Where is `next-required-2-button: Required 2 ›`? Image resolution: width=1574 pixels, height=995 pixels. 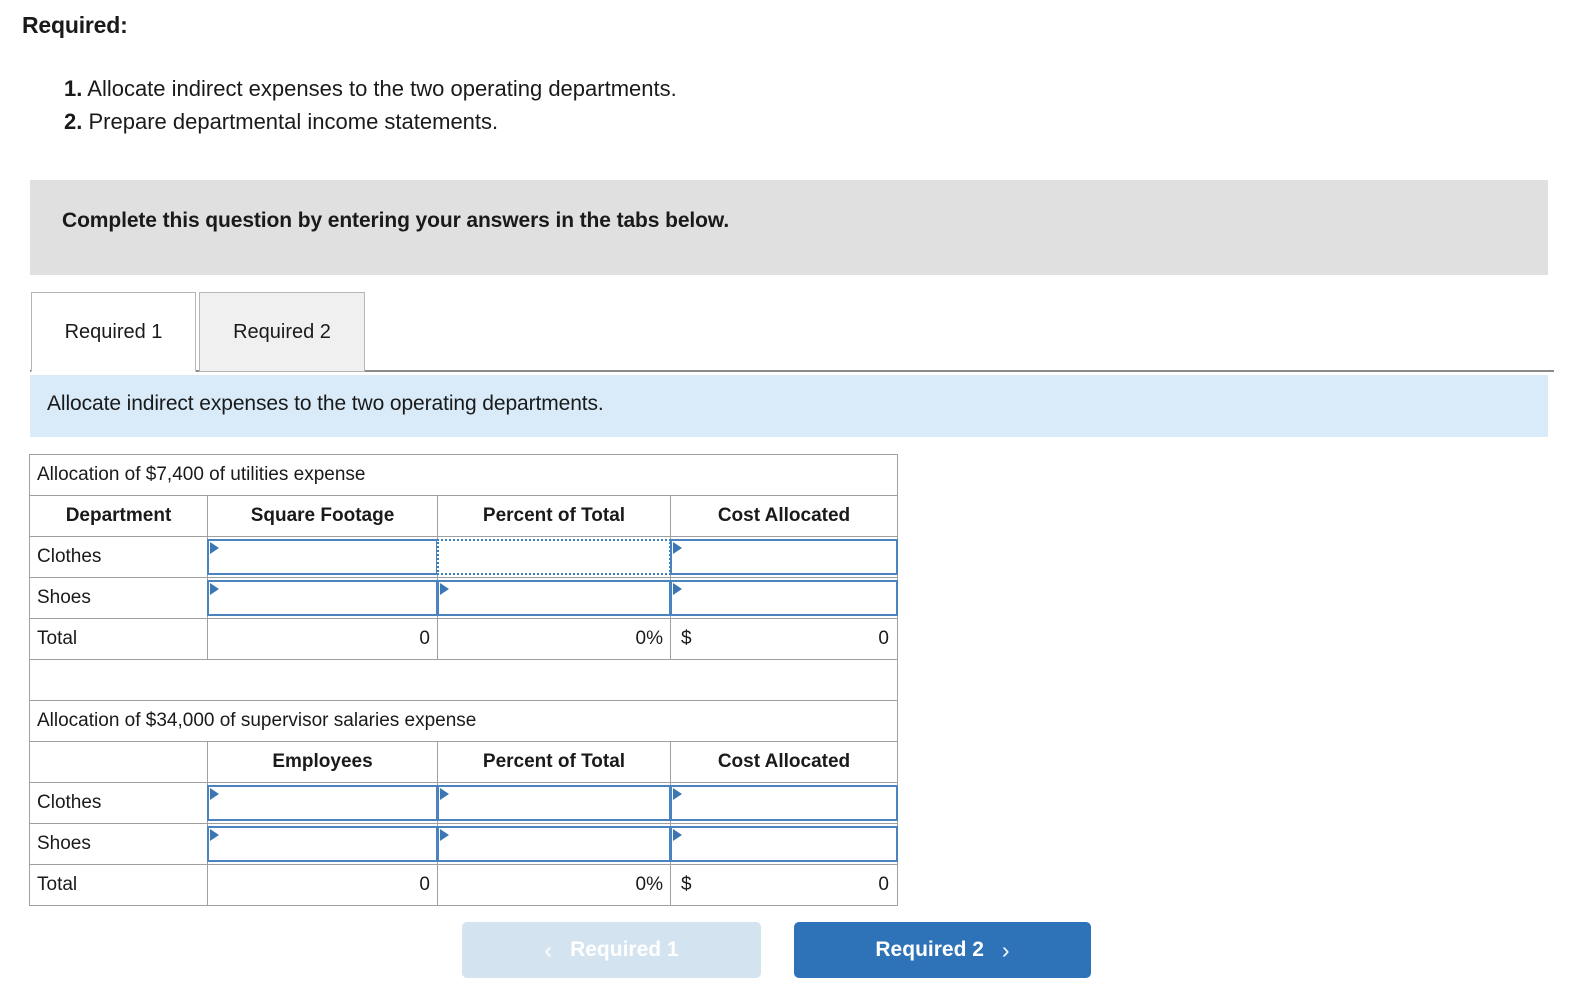
next-required-2-button: Required 2 › is located at coordinates (942, 950).